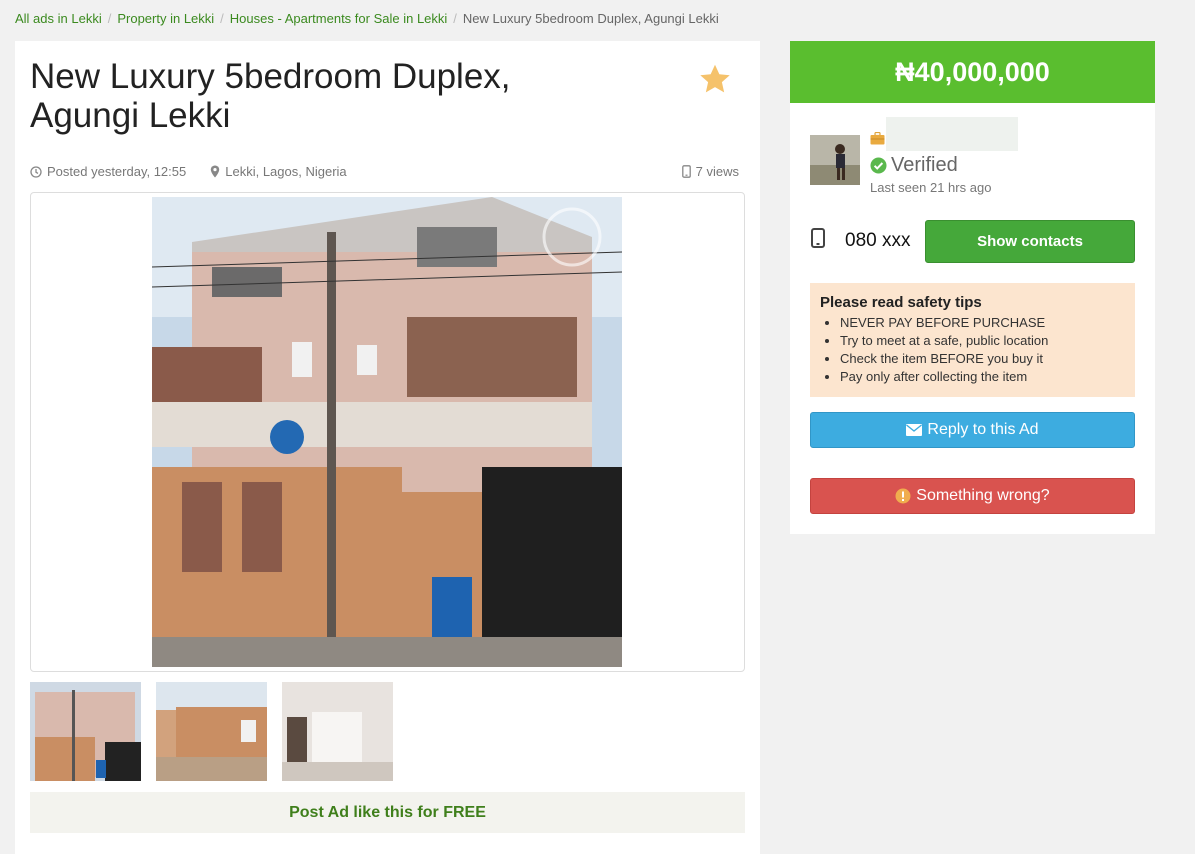 The width and height of the screenshot is (1195, 854). I want to click on breadcrumb-link-houses: Houses - Apartments for Sale in Lekki, so click(339, 18).